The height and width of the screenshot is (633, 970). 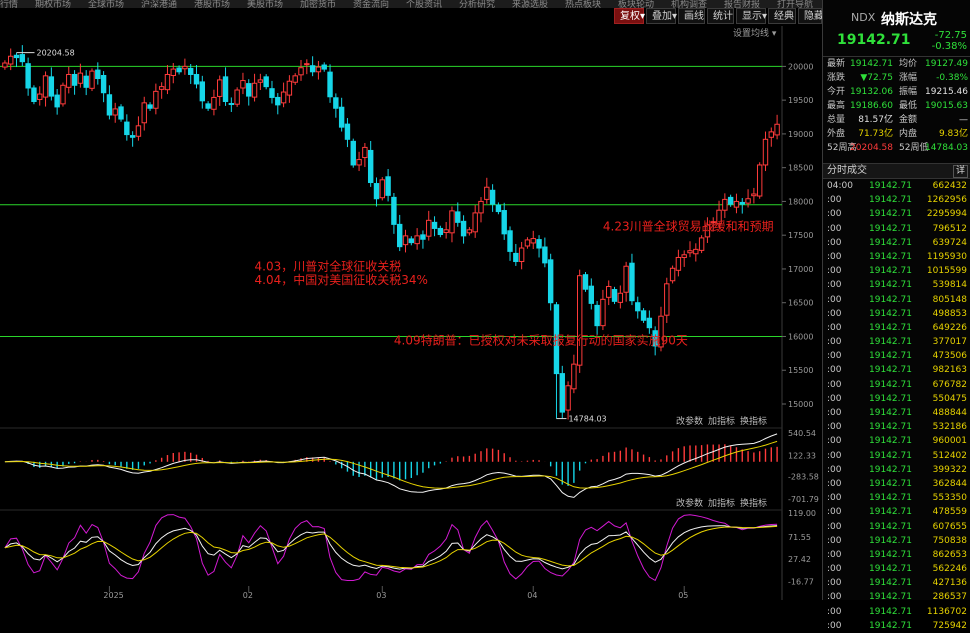 I want to click on top-nav-item: 港股市场, so click(x=212, y=4).